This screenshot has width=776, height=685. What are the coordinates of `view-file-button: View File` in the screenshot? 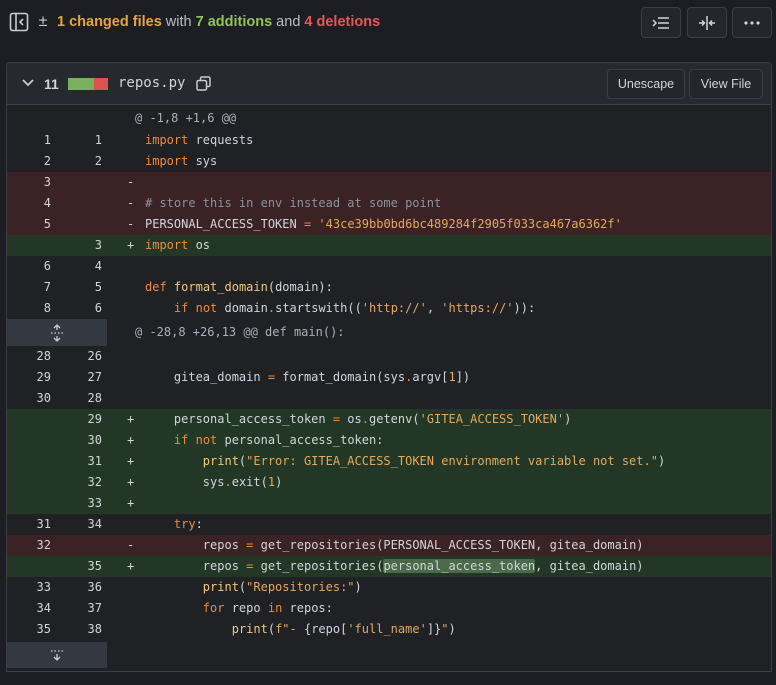 It's located at (726, 84).